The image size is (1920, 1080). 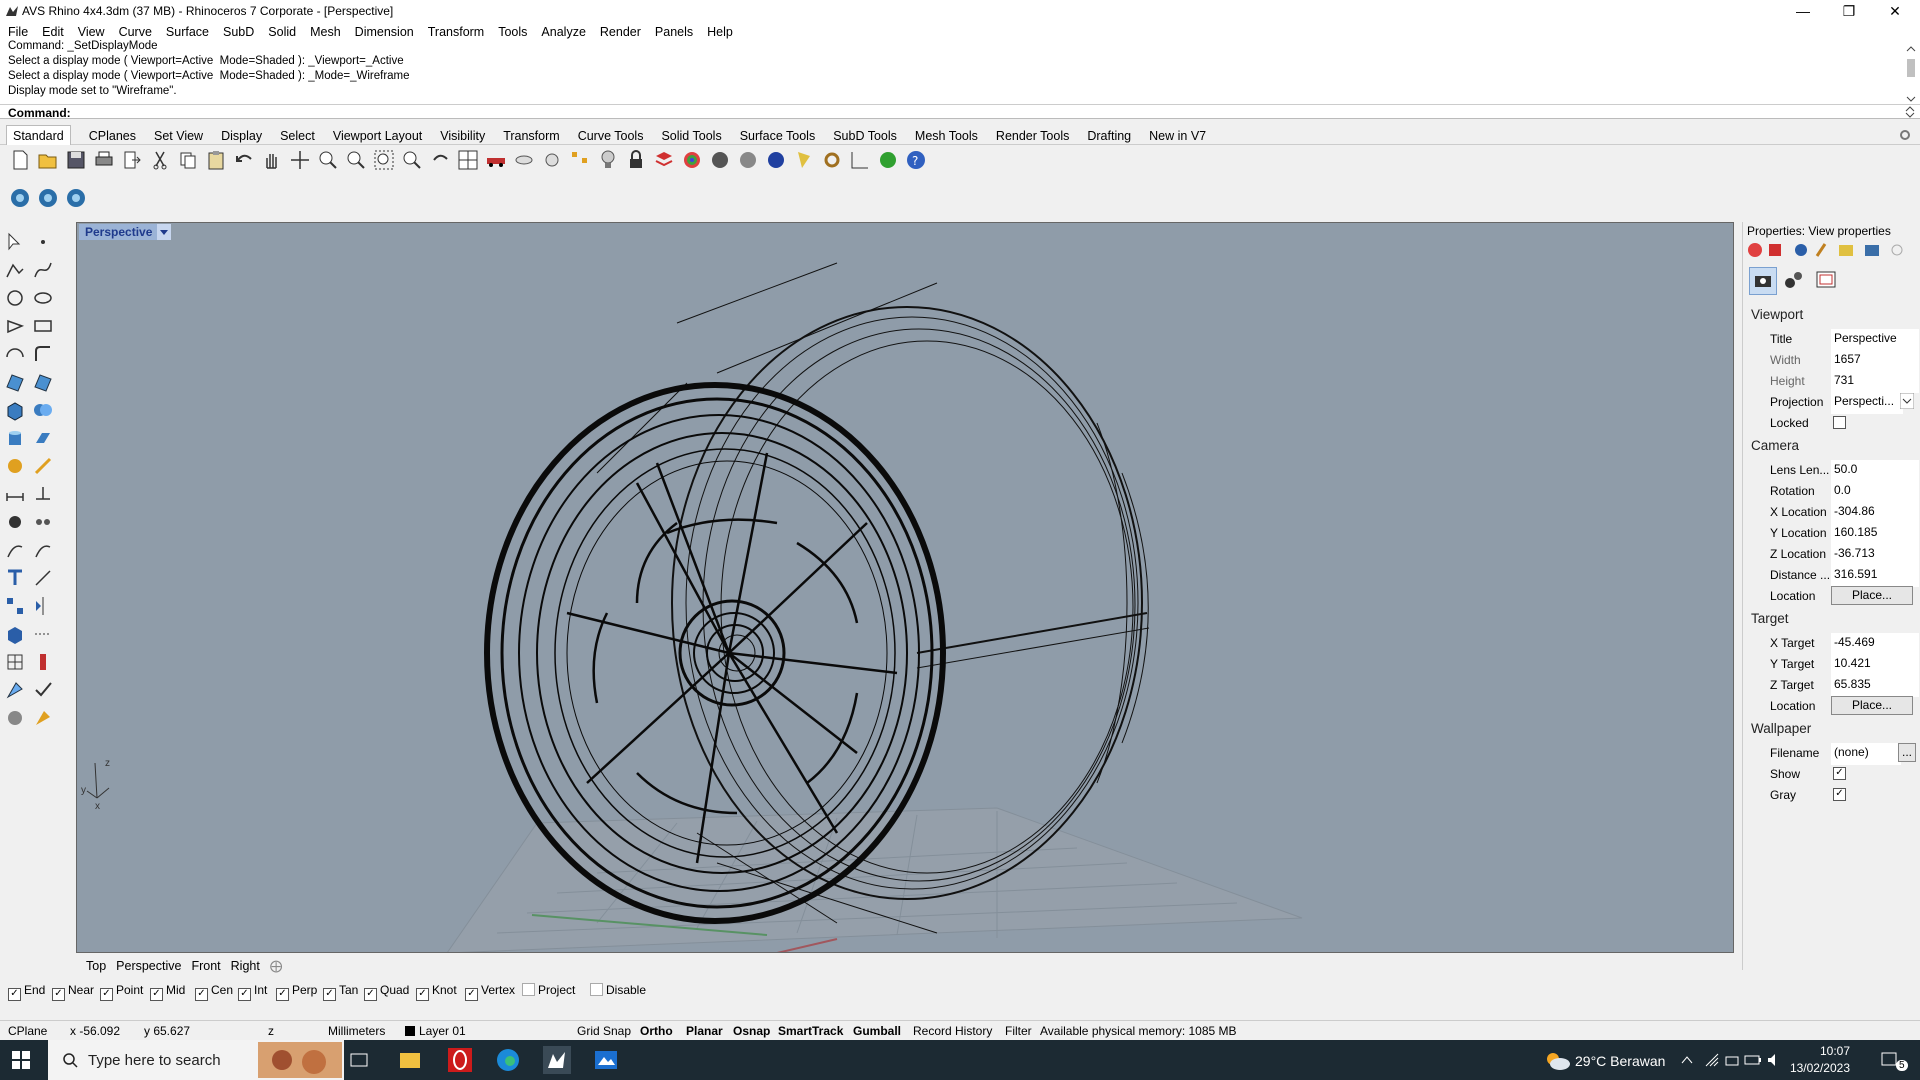 What do you see at coordinates (15, 466) in the screenshot?
I see `mesh-icon` at bounding box center [15, 466].